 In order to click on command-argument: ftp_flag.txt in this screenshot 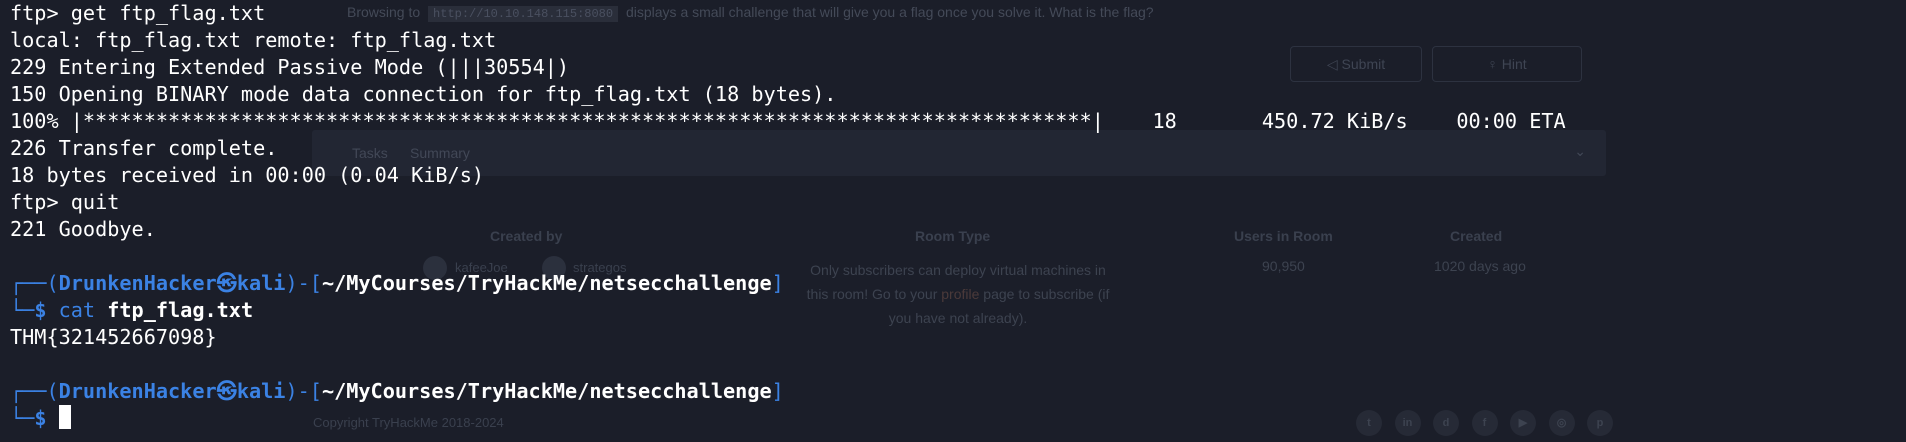, I will do `click(180, 310)`.